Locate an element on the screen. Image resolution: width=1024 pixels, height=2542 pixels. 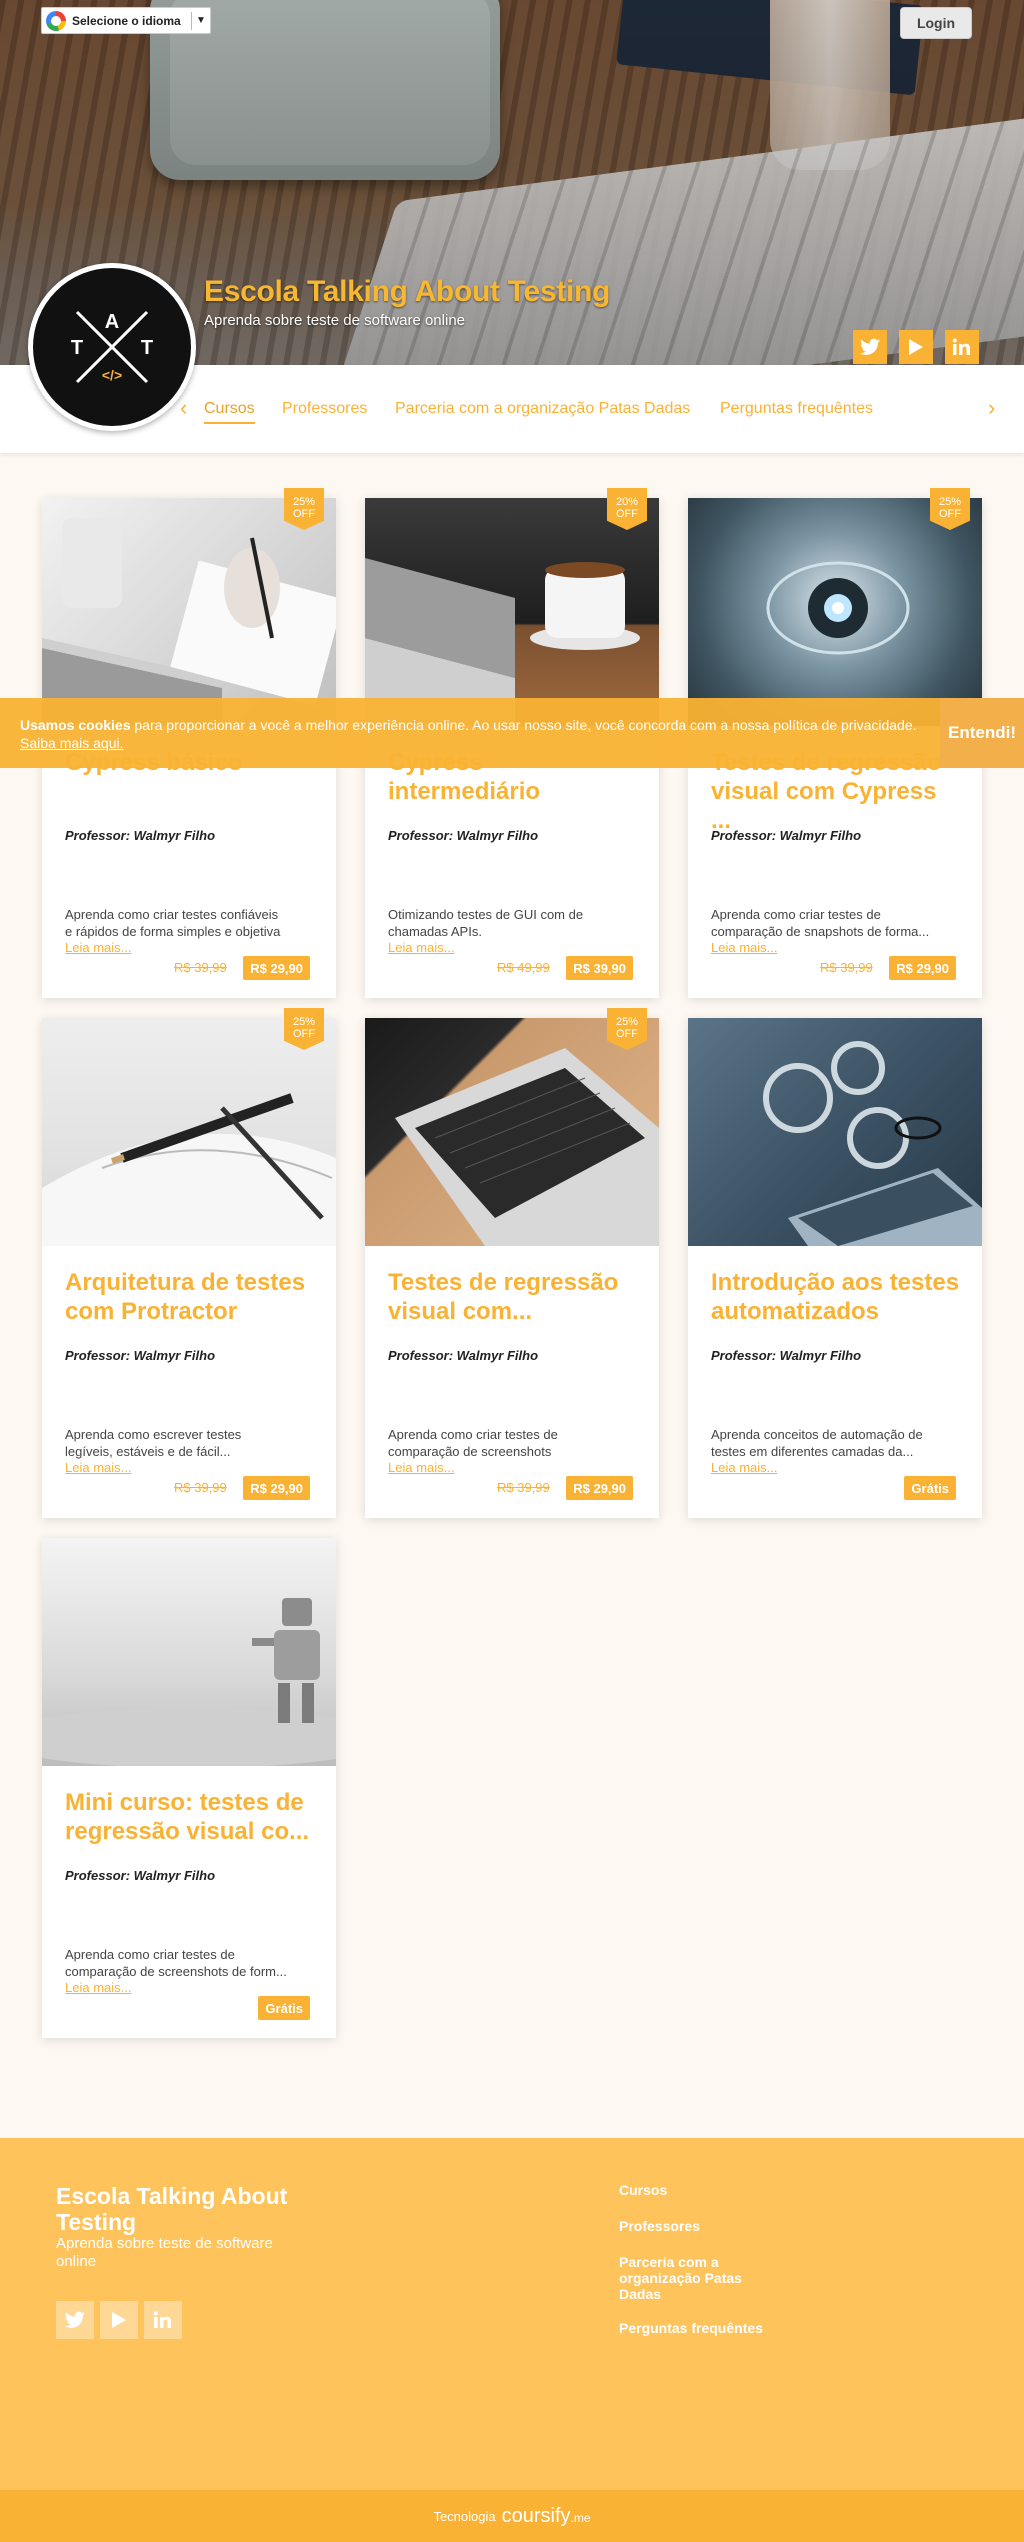
course-description-line-1: Otimizando testes de GUI com de is located at coordinates (486, 914).